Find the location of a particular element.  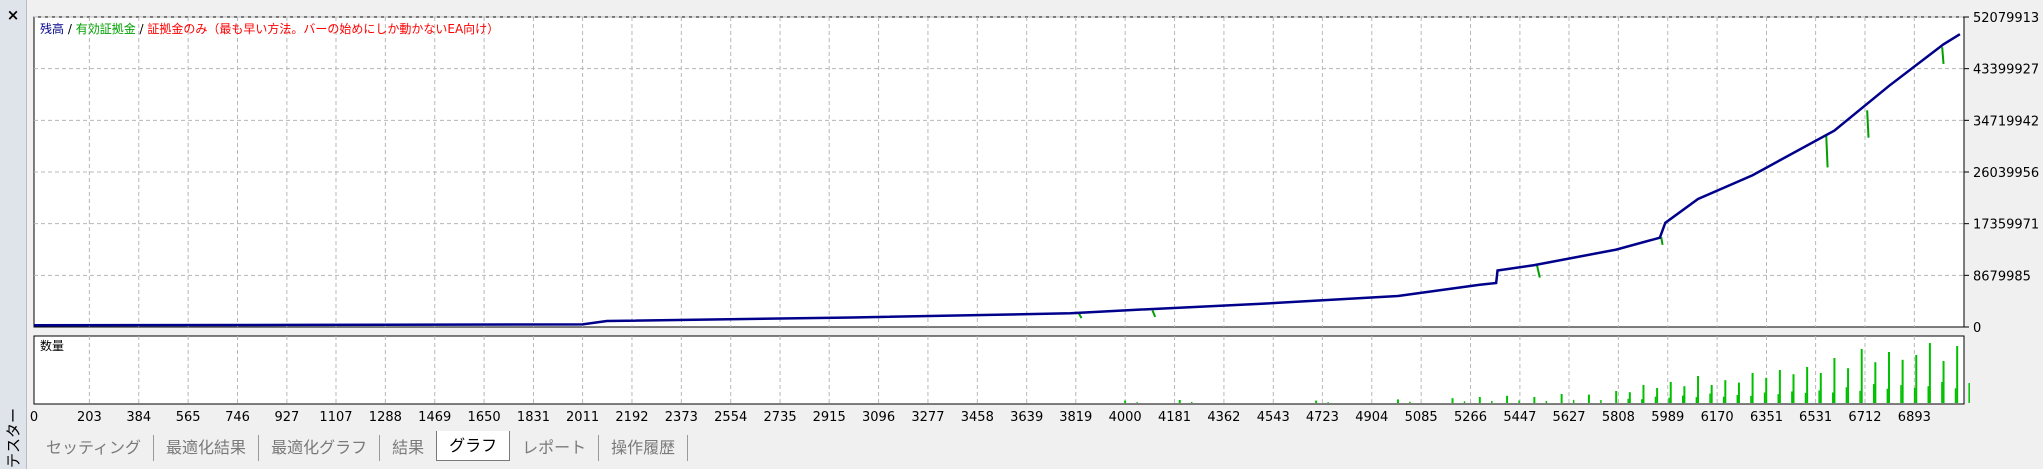

legend-entry: 証拠金のみ（最も早い方法。バーの始めにしか動かないEA向け） is located at coordinates (323, 28).